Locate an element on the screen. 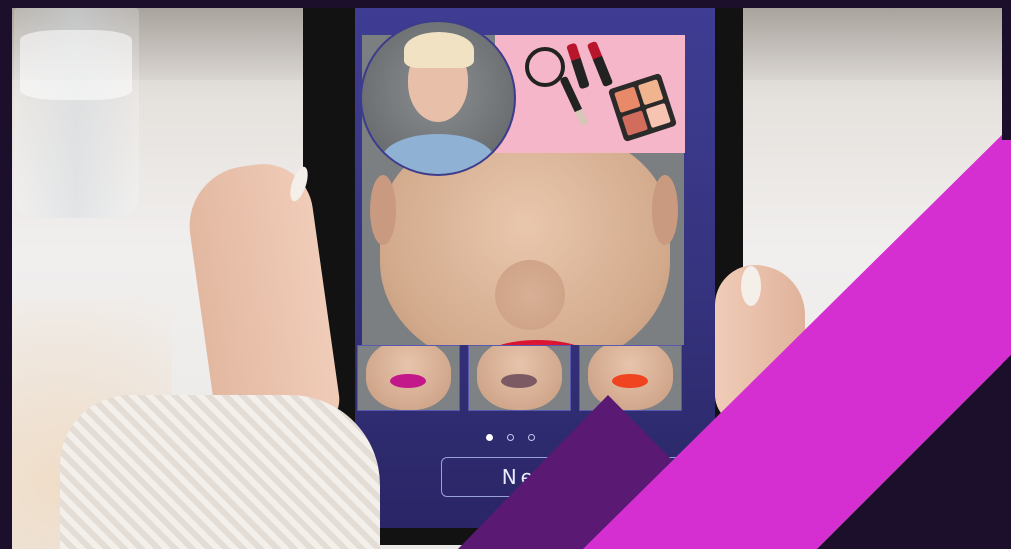  right-frame is located at coordinates (1006, 70).